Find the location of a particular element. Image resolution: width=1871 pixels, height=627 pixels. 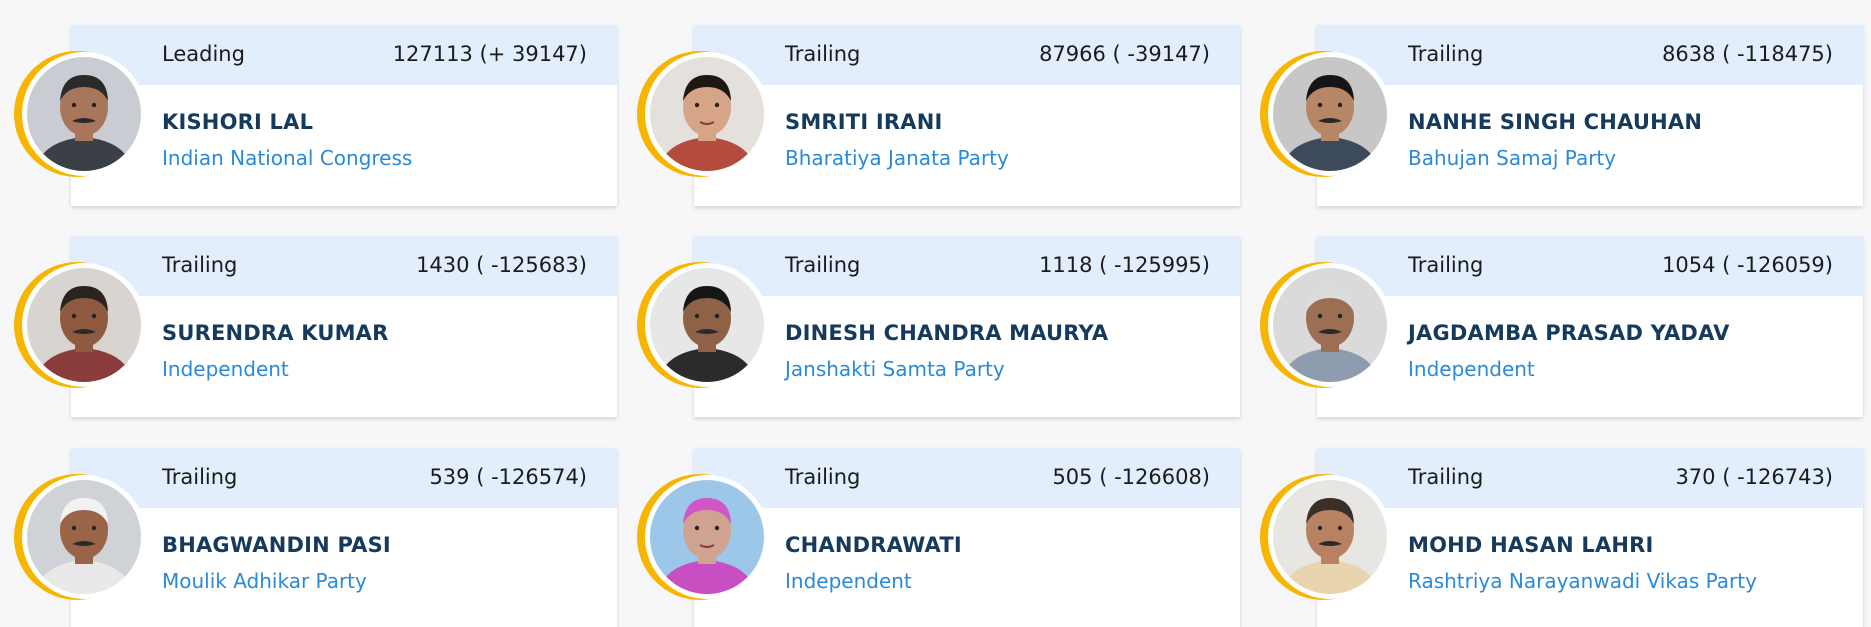

candidate-name: CHANDRAWATI is located at coordinates (873, 545).